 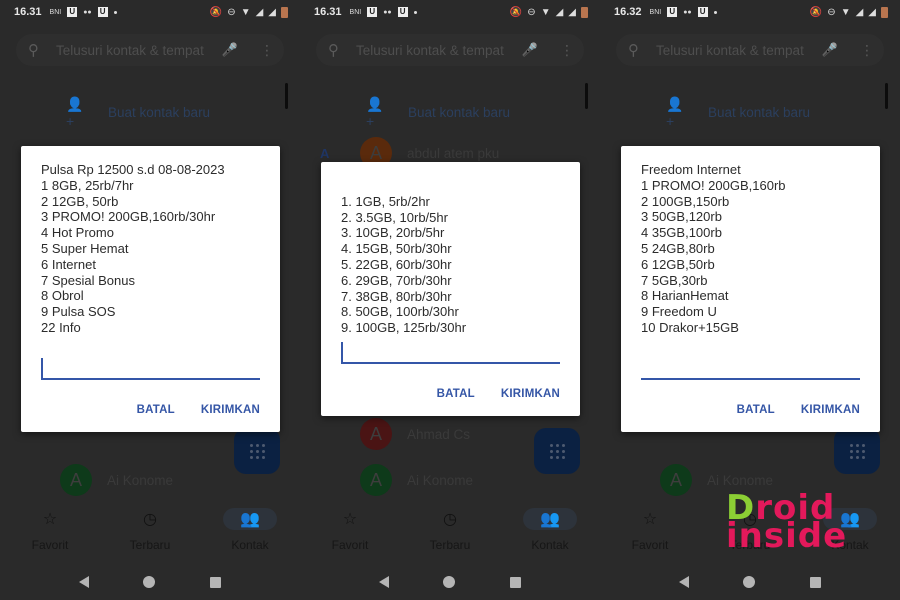 I want to click on text-caret, so click(x=342, y=351).